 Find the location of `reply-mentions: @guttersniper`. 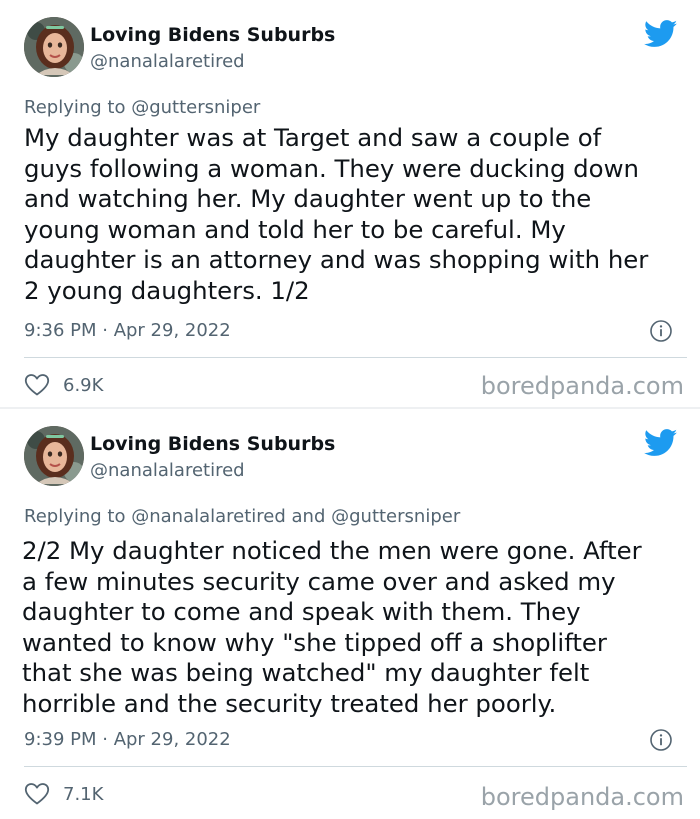

reply-mentions: @guttersniper is located at coordinates (195, 107).